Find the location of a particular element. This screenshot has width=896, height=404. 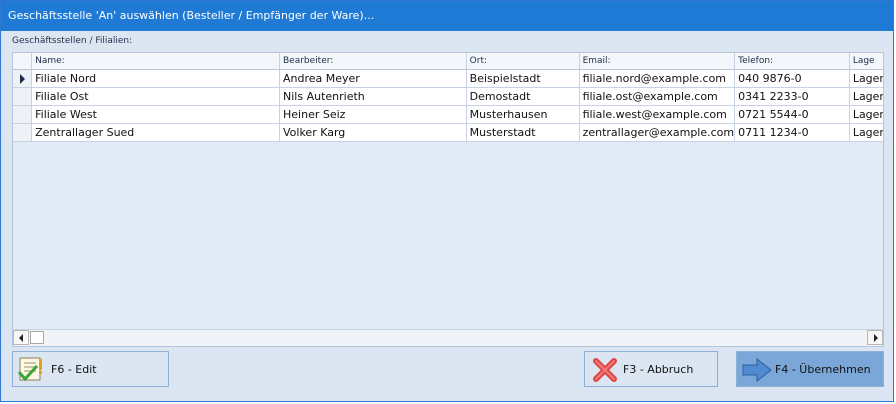

cell-name: Filiale Nord is located at coordinates (155, 78).